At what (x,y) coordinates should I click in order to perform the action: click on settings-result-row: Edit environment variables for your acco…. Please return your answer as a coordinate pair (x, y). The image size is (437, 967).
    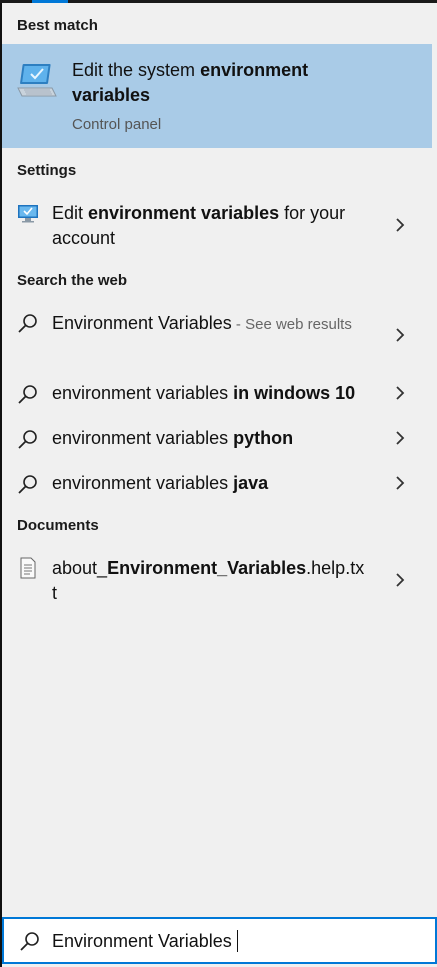
    Looking at the image, I should click on (217, 225).